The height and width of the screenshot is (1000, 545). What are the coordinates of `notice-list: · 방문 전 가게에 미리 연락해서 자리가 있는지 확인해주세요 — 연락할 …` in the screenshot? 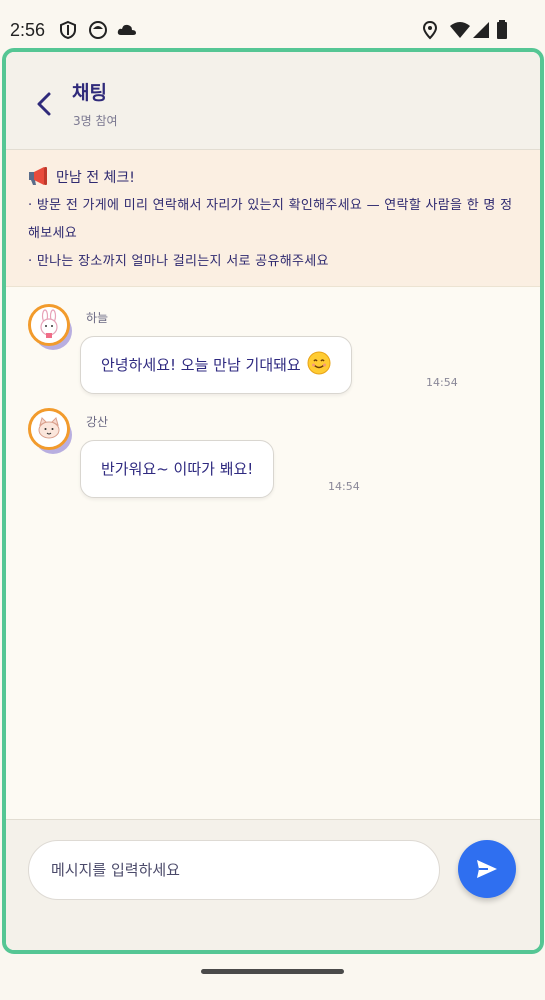 It's located at (274, 234).